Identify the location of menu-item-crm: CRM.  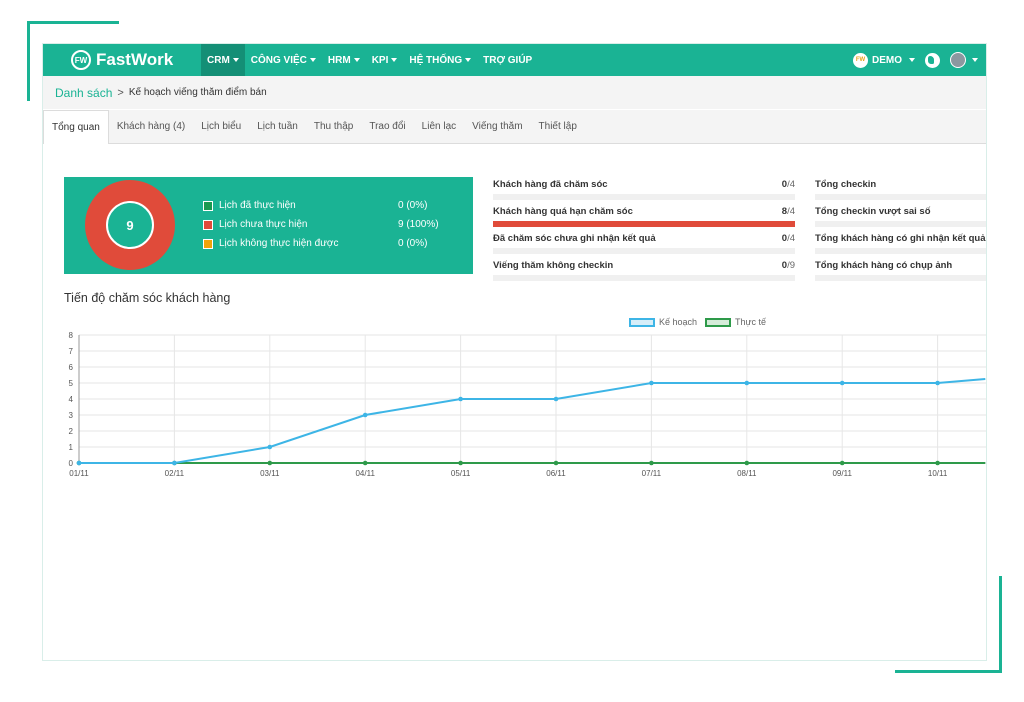
(223, 60).